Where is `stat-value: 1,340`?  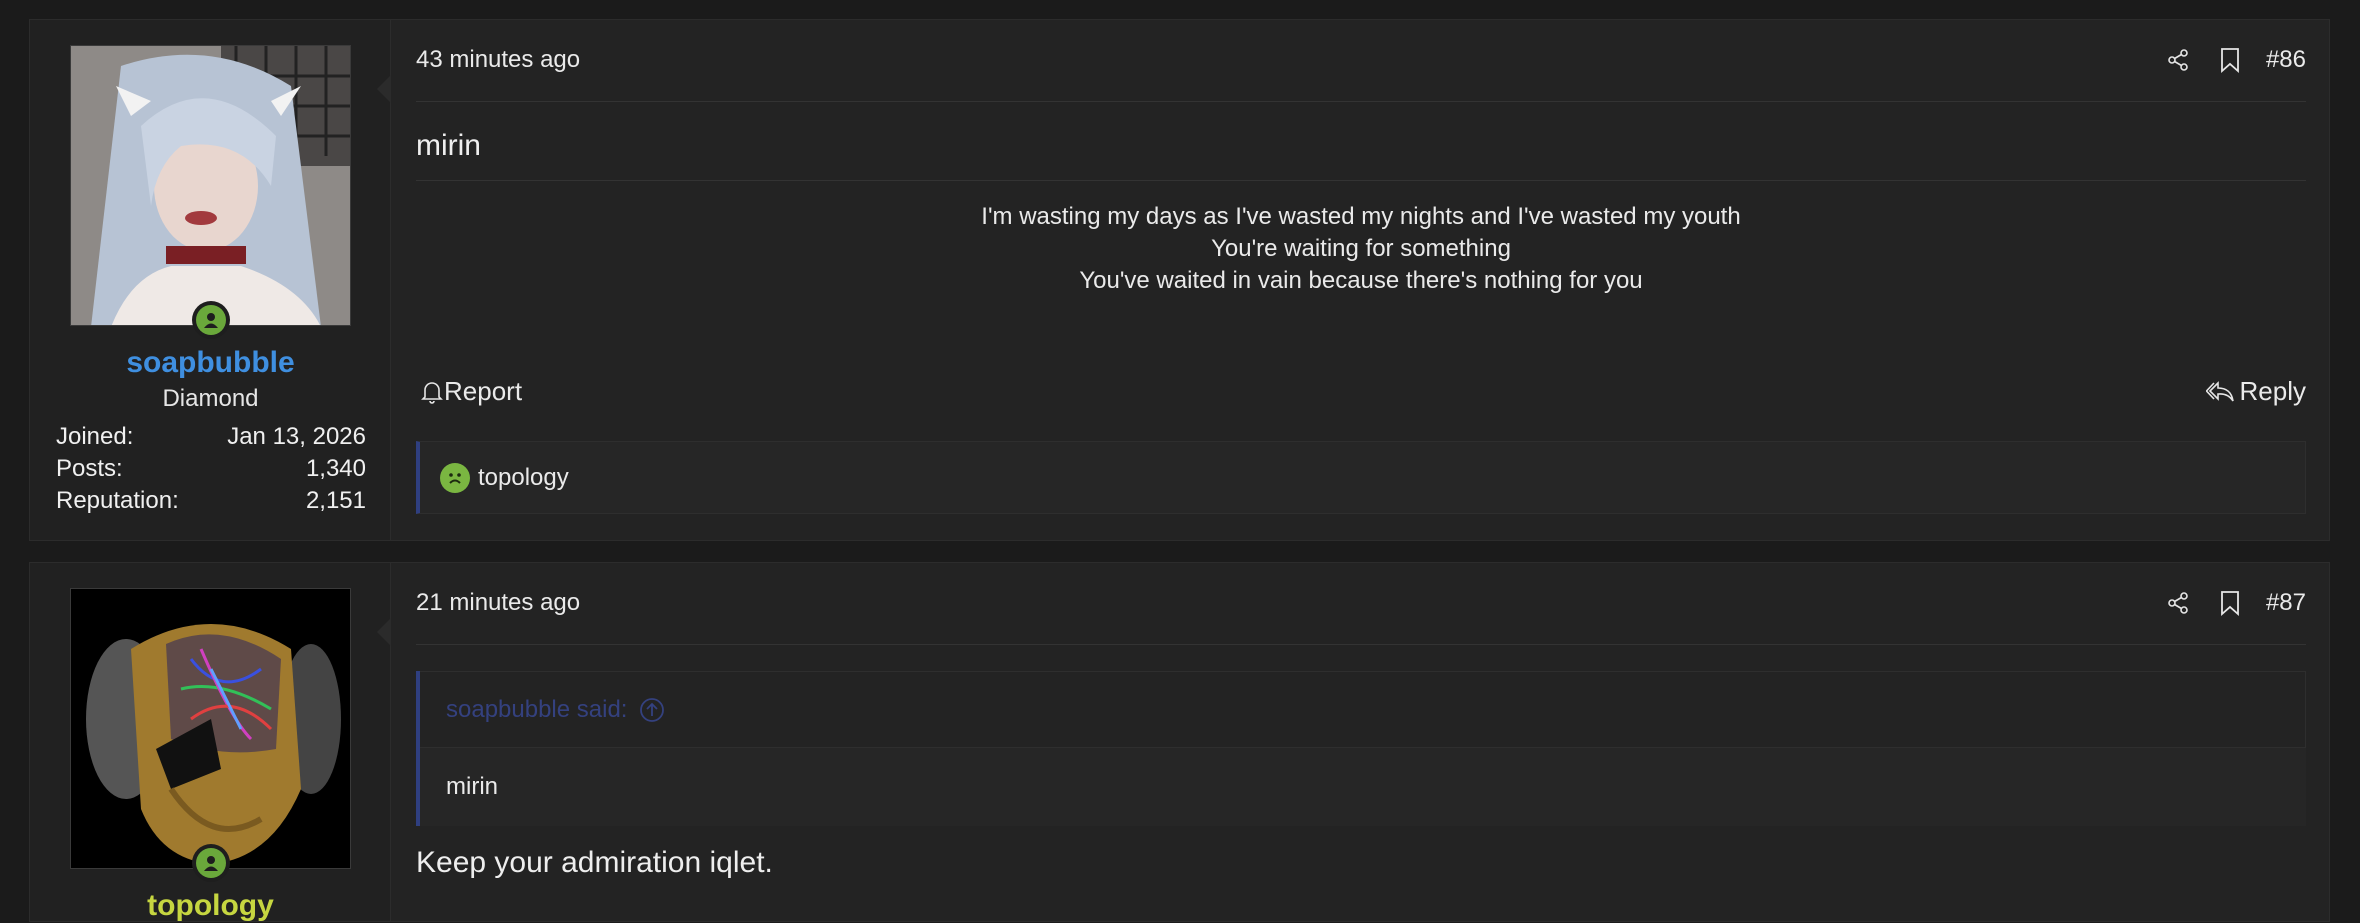
stat-value: 1,340 is located at coordinates (335, 468).